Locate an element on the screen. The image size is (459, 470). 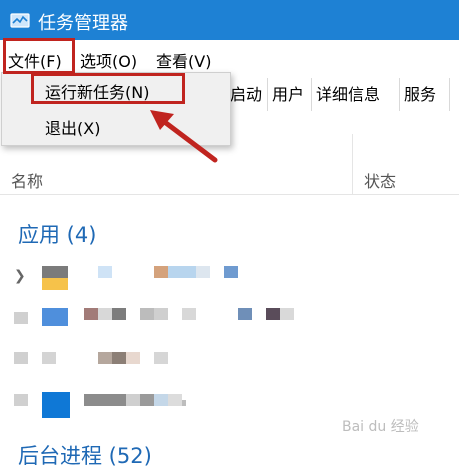
watermark: Bai du 经验 is located at coordinates (380, 427).